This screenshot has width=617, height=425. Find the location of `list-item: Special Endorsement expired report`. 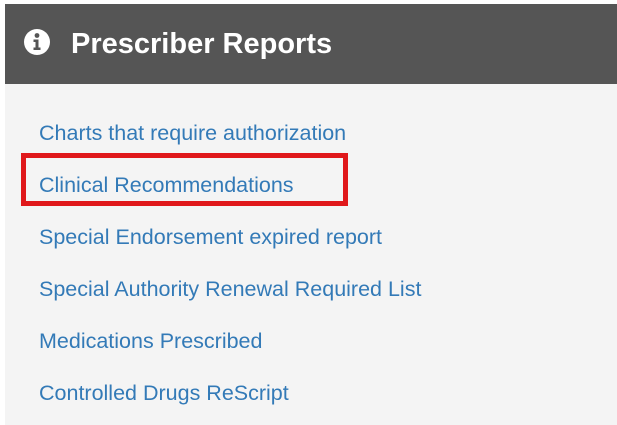

list-item: Special Endorsement expired report is located at coordinates (210, 237).